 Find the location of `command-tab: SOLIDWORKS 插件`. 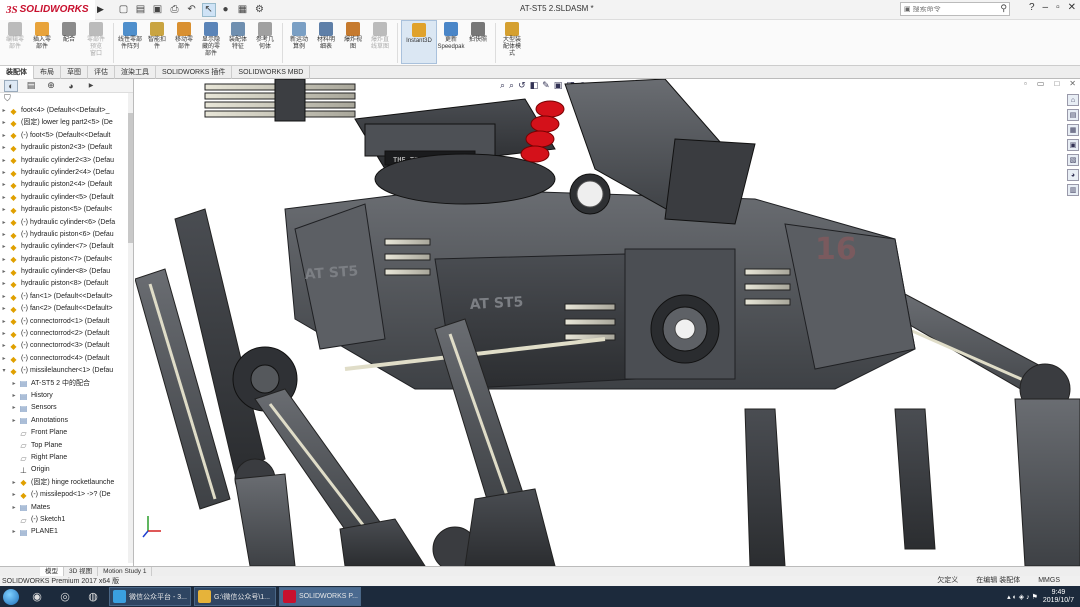

command-tab: SOLIDWORKS 插件 is located at coordinates (194, 72).